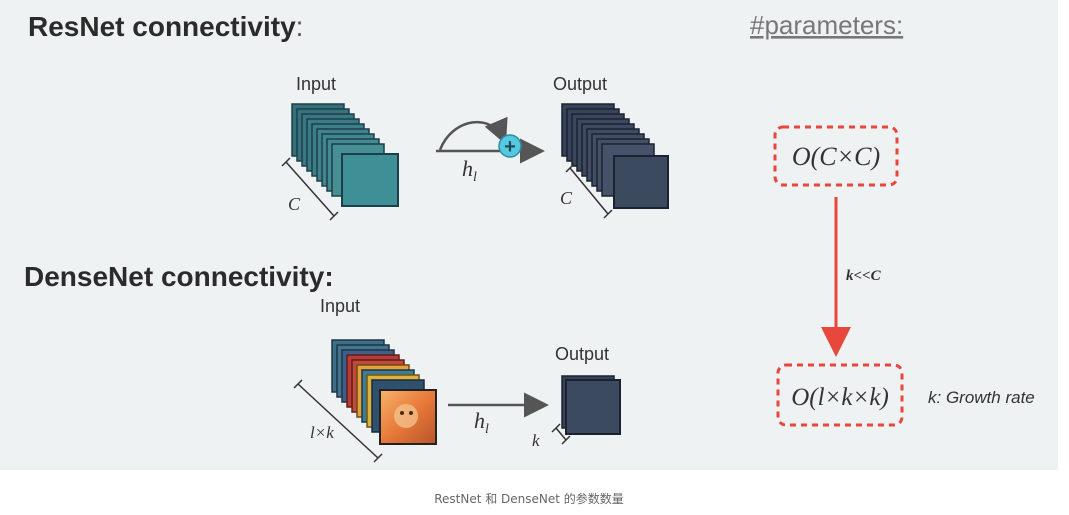 Image resolution: width=1069 pixels, height=515 pixels. I want to click on resnet-input-stack, so click(345, 155).